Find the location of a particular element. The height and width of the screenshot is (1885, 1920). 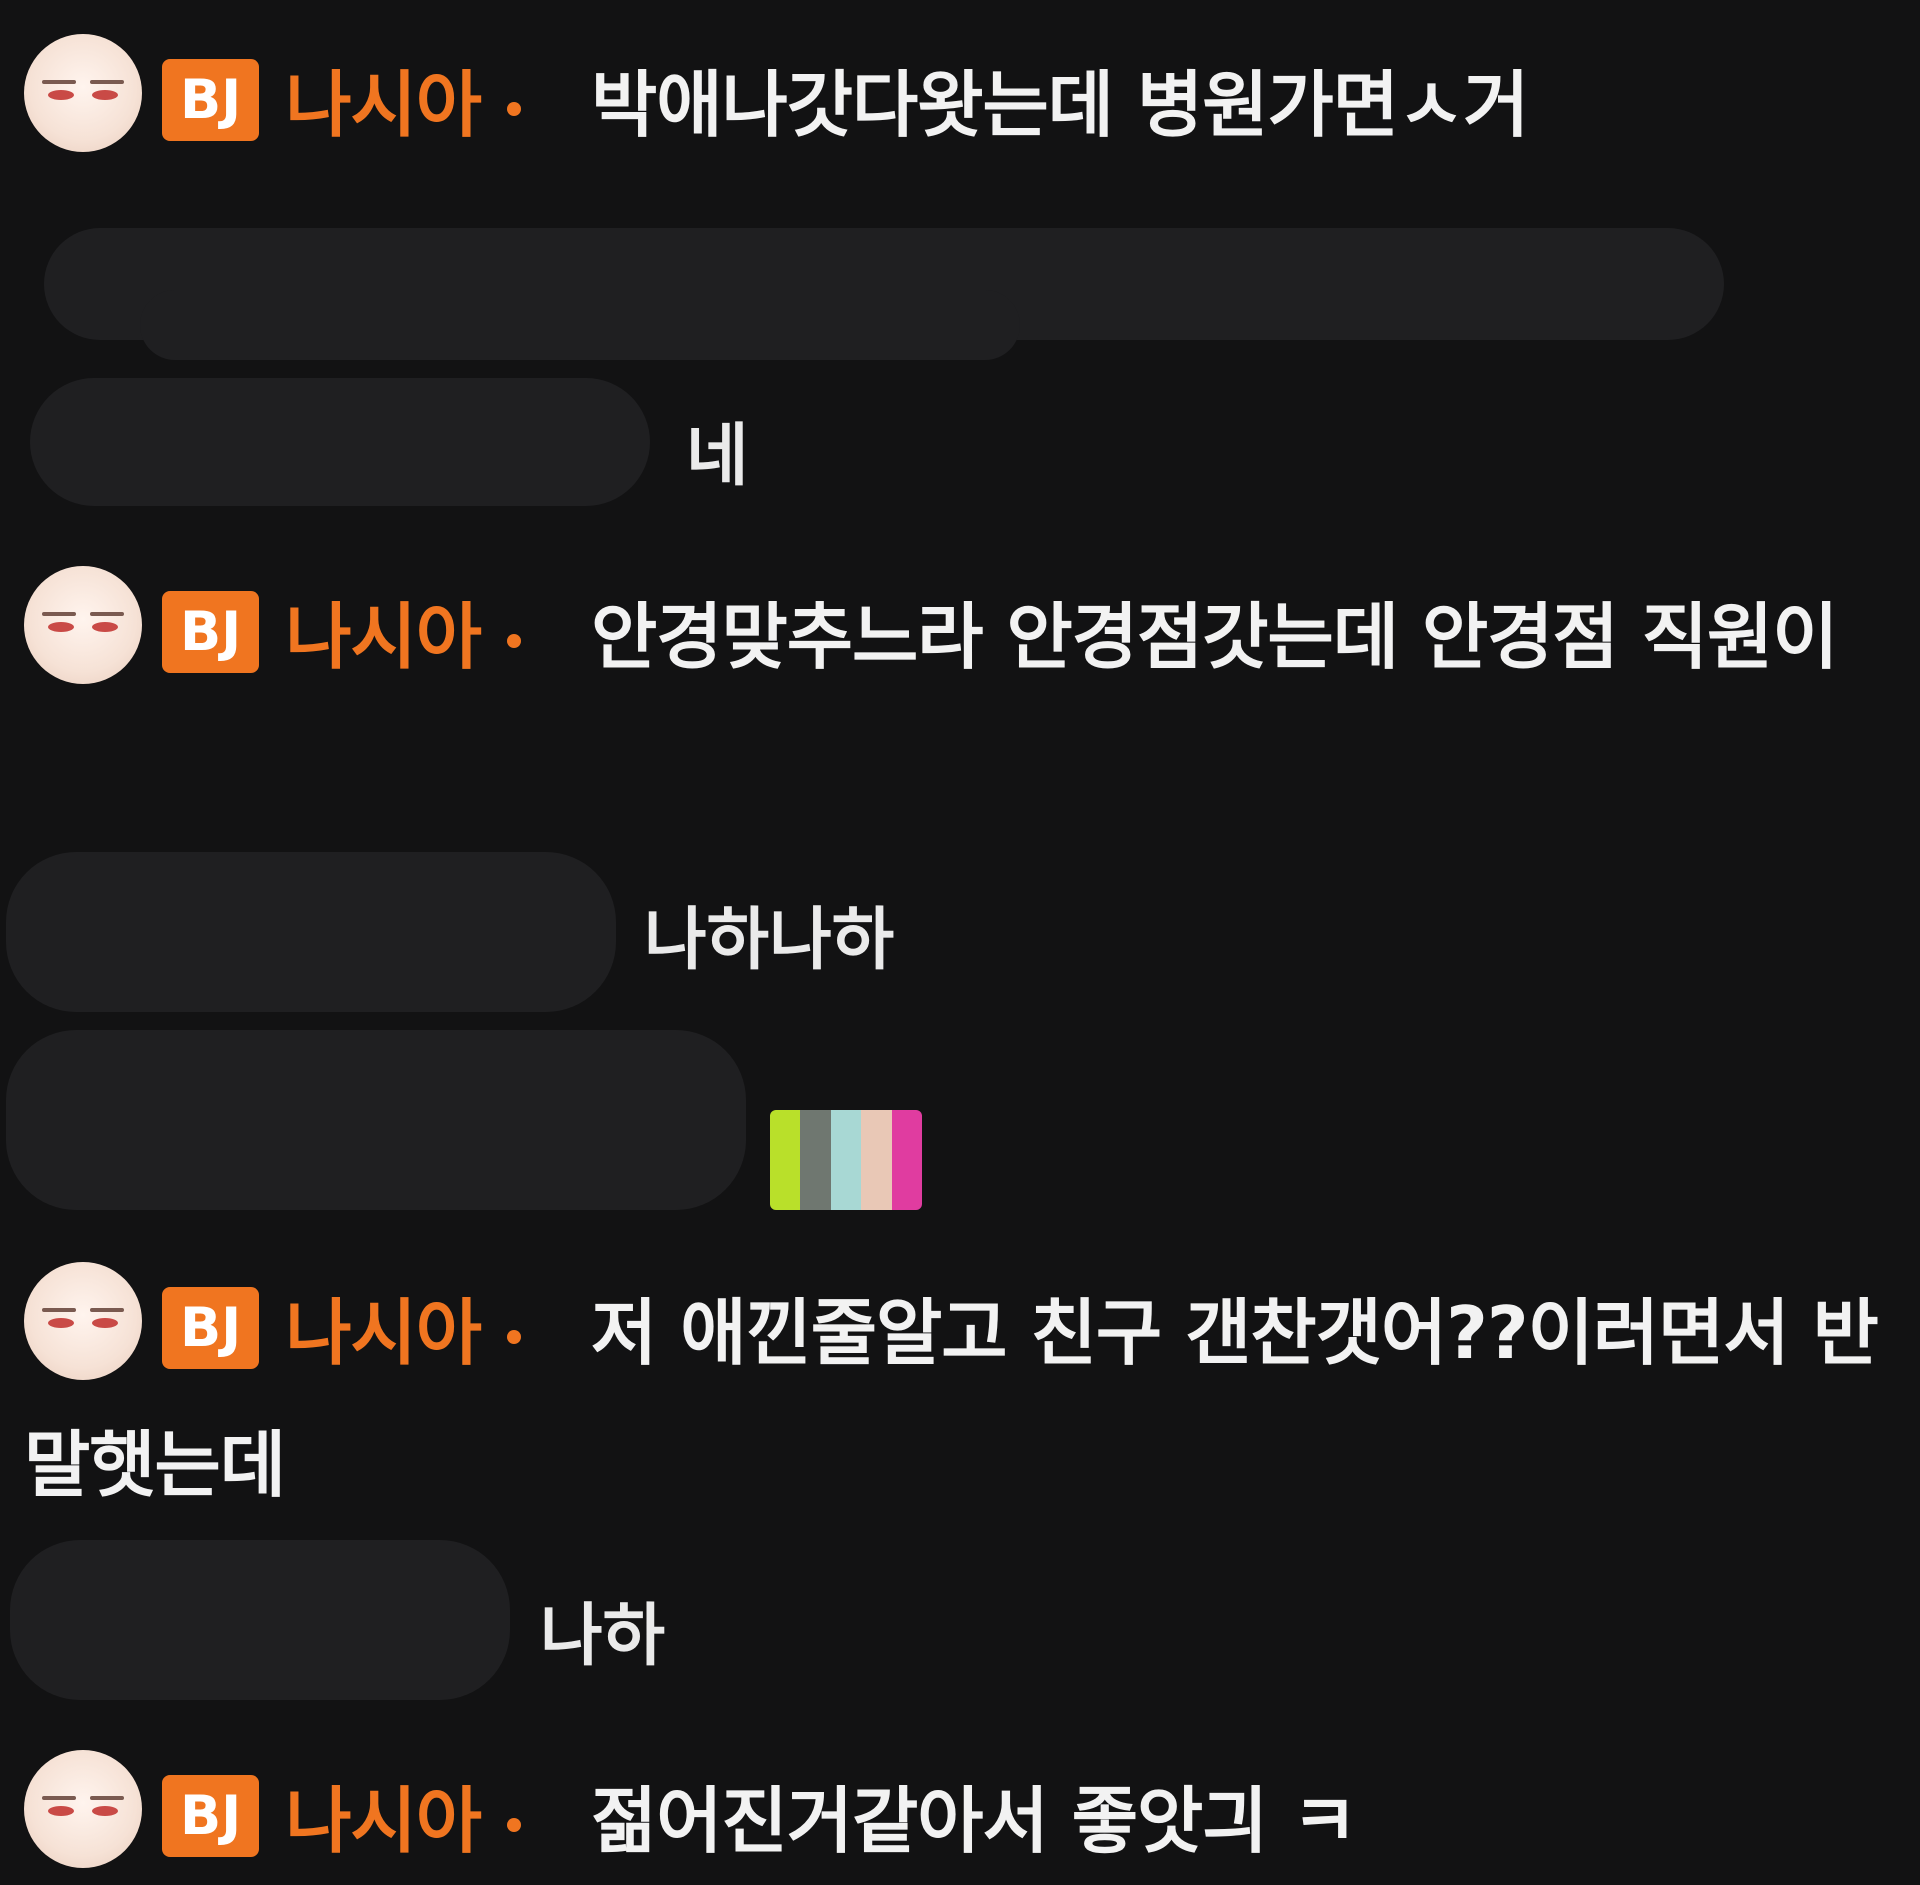

chat-message-text: 네 is located at coordinates (717, 456).